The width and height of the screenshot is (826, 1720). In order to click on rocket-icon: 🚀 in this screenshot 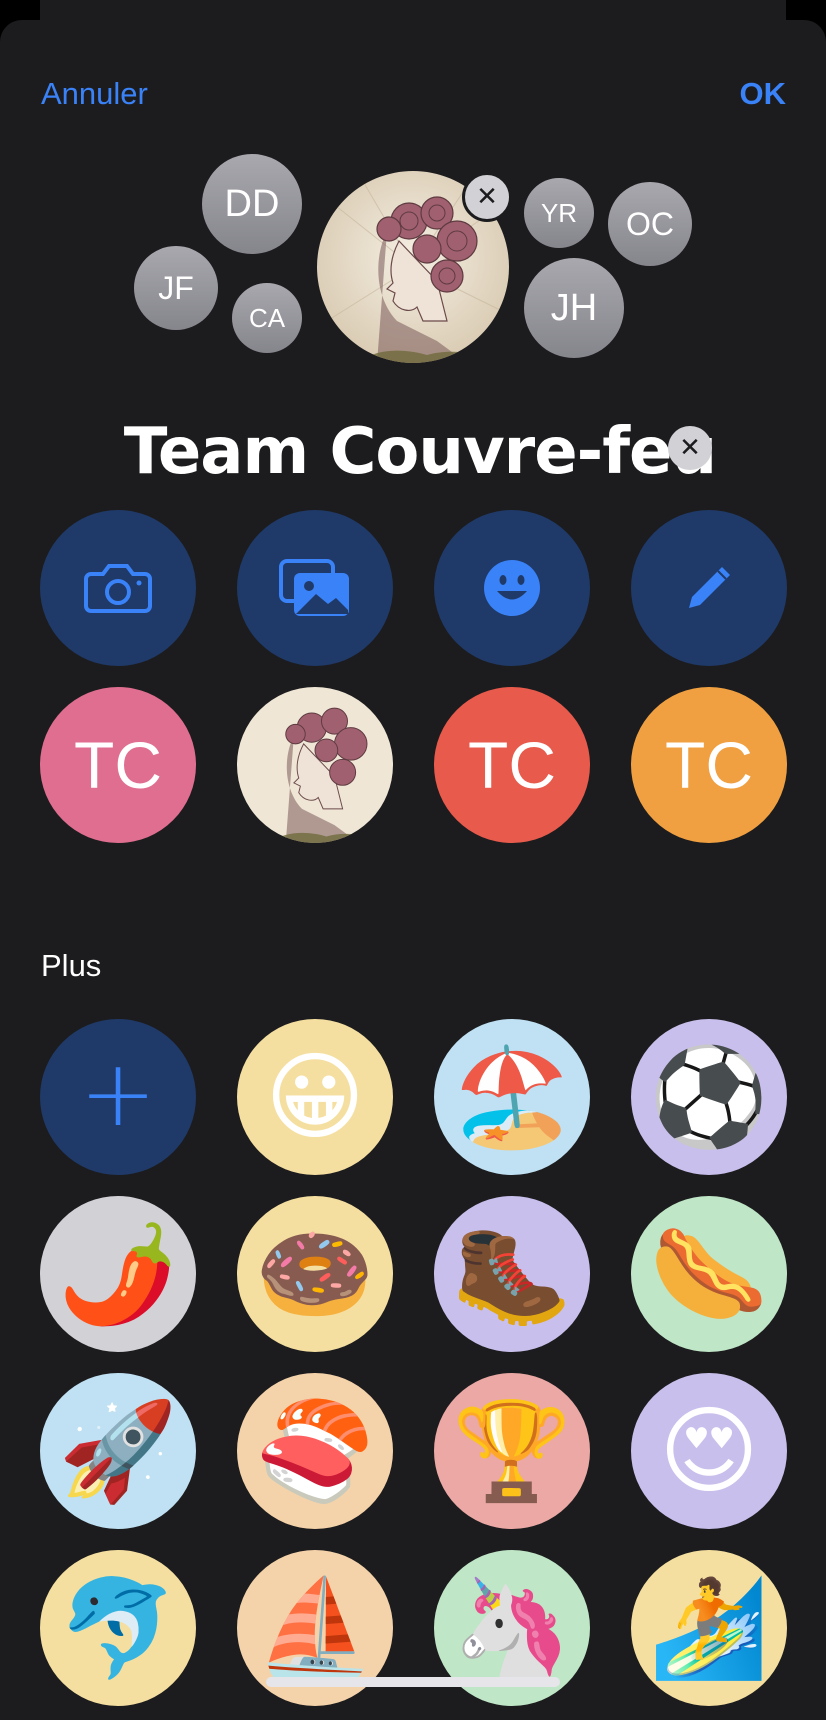, I will do `click(118, 1451)`.